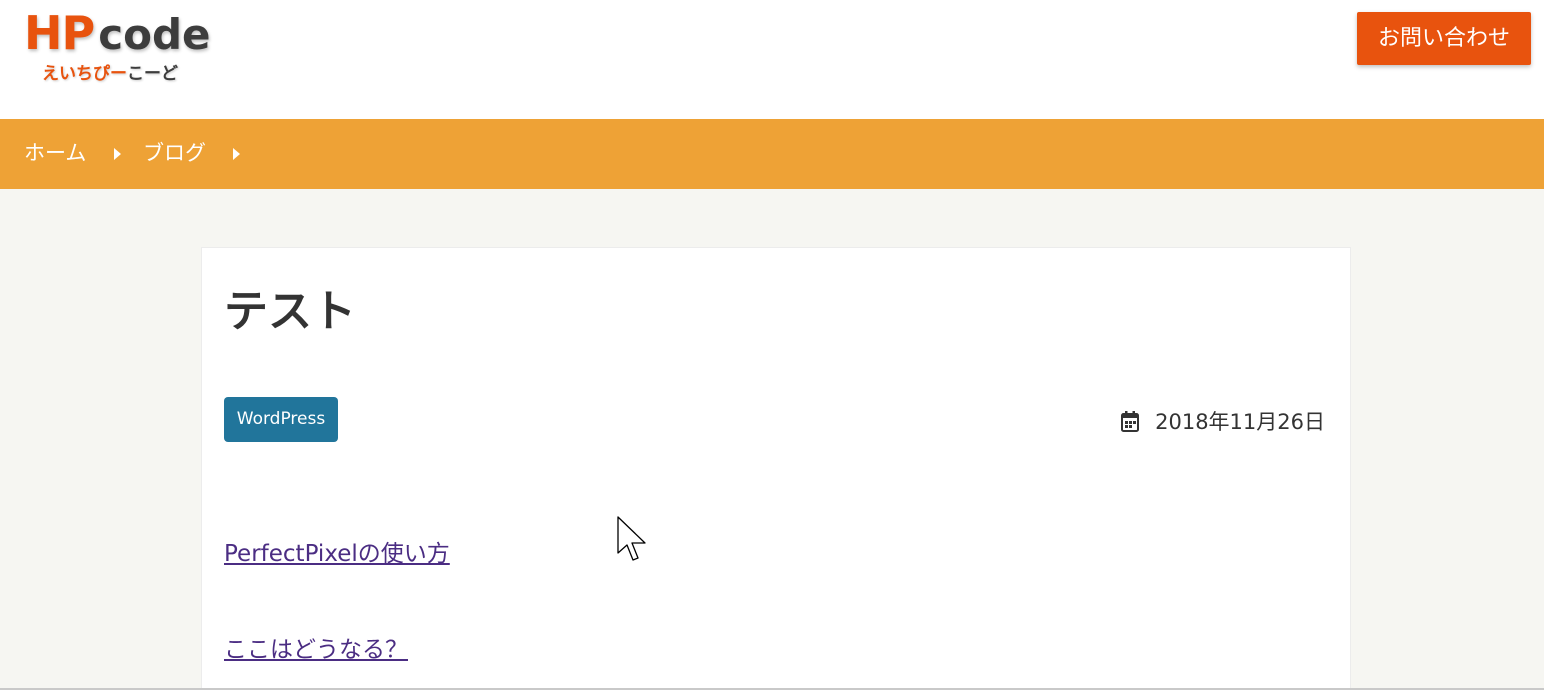 The width and height of the screenshot is (1544, 690). What do you see at coordinates (59, 33) in the screenshot?
I see `logo-hp-text: HP` at bounding box center [59, 33].